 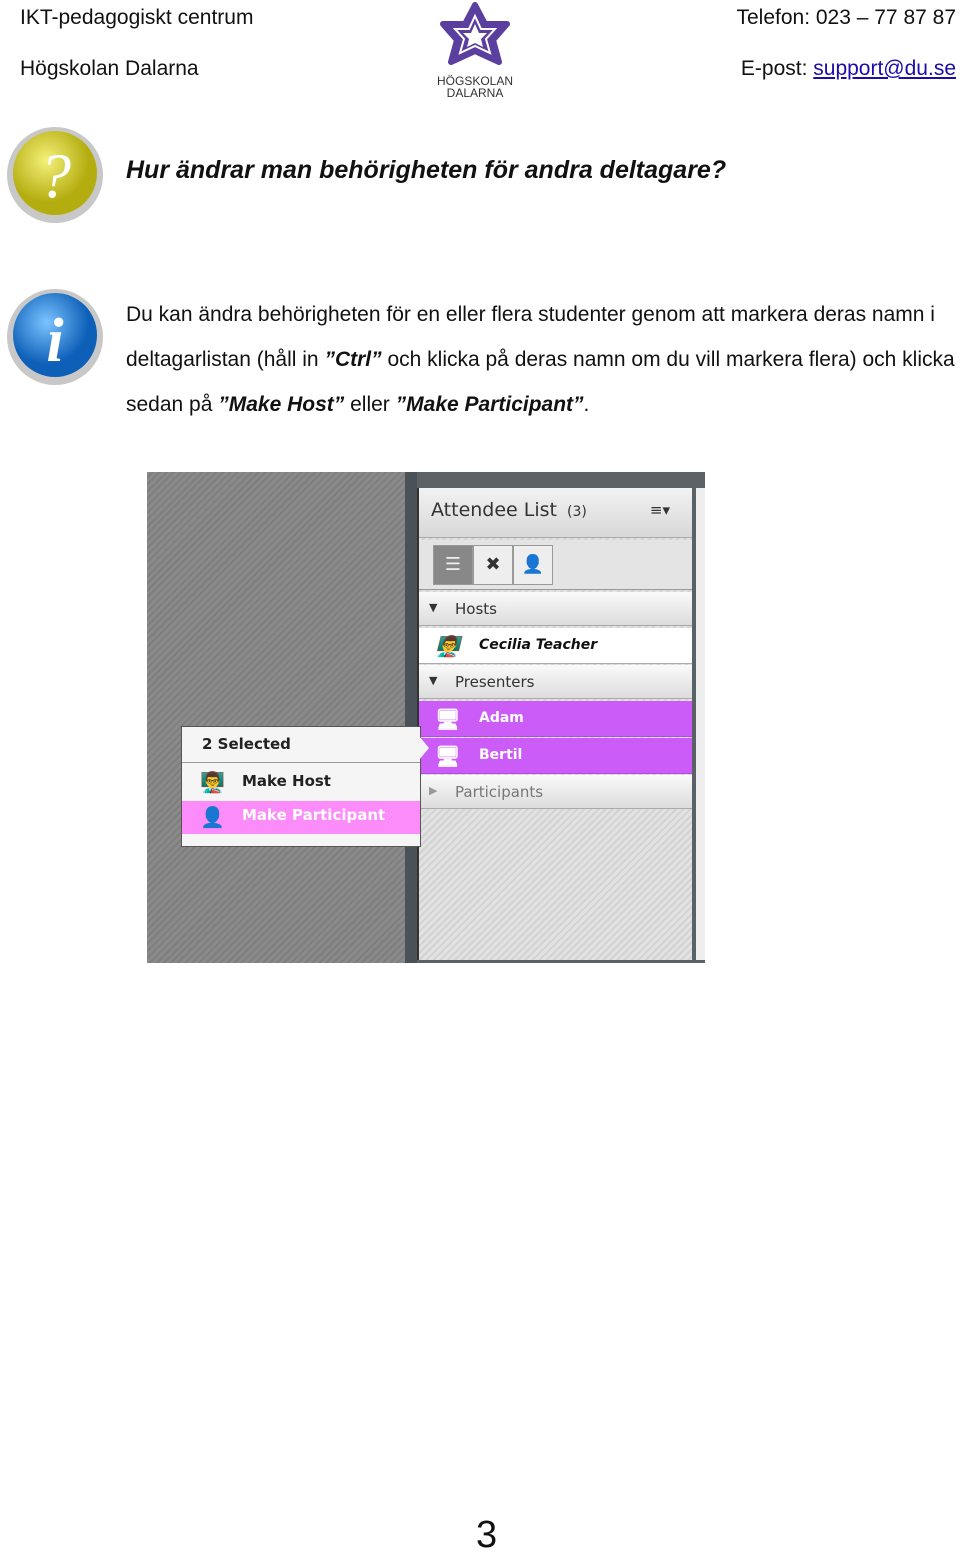 I want to click on participant-user-icon: 👤, so click(x=212, y=817).